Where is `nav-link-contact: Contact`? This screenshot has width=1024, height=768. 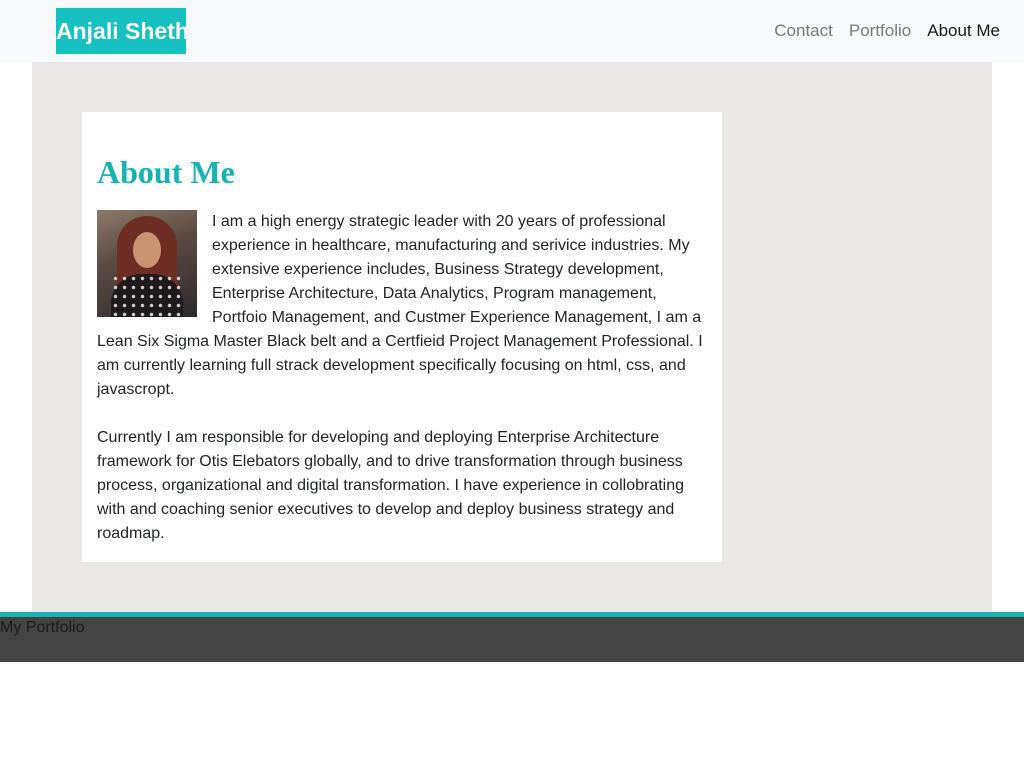
nav-link-contact: Contact is located at coordinates (803, 31).